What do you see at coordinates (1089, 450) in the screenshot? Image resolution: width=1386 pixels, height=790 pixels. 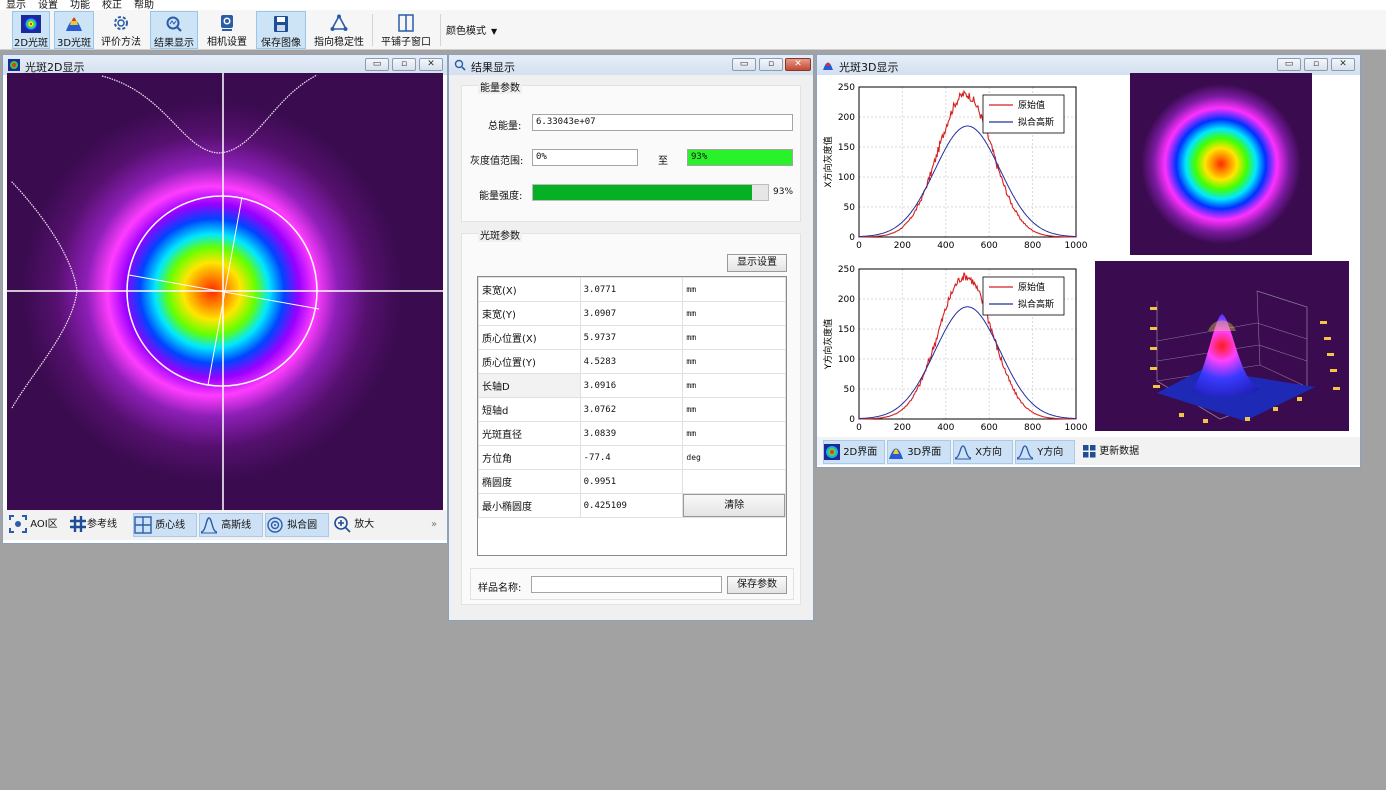 I see `grid-squares-icon` at bounding box center [1089, 450].